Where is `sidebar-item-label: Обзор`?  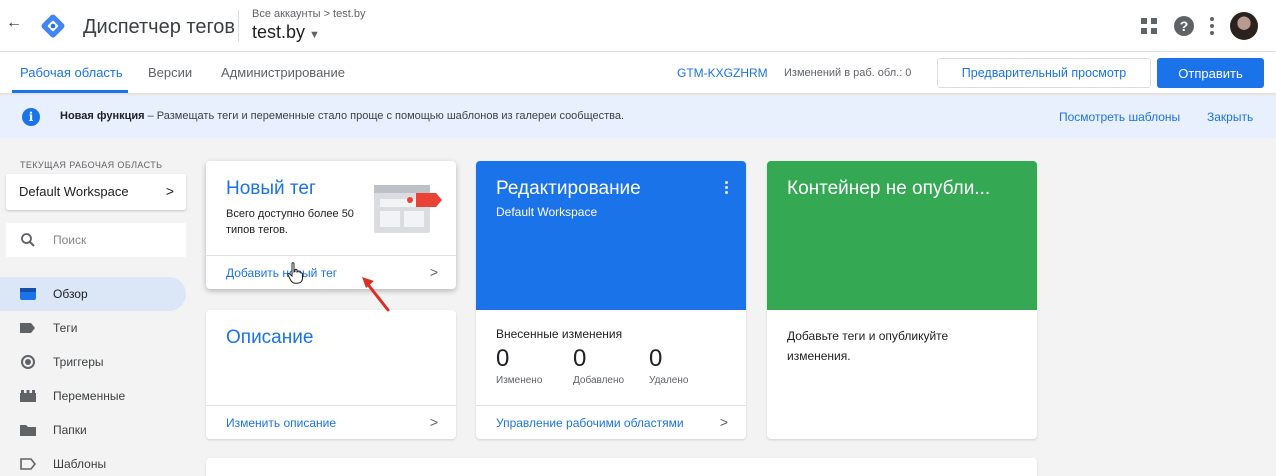 sidebar-item-label: Обзор is located at coordinates (70, 294).